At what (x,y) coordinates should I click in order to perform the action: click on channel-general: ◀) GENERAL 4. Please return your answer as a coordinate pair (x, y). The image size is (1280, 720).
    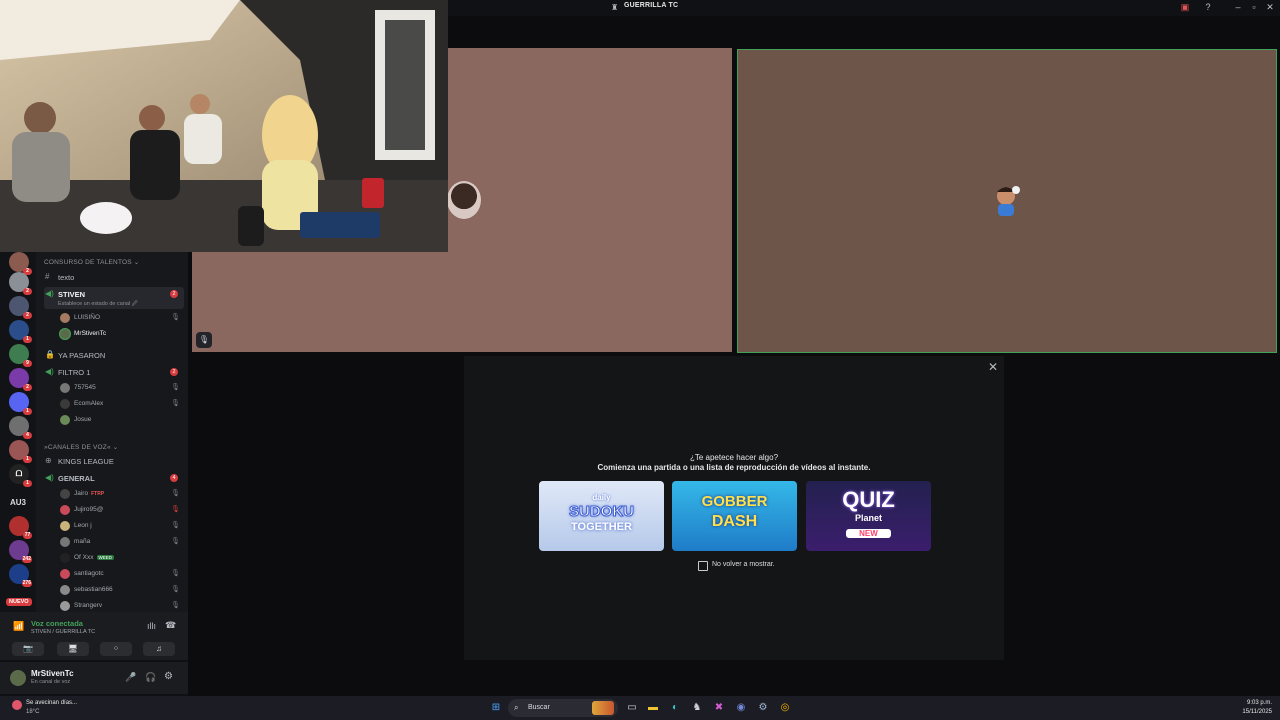
    Looking at the image, I should click on (114, 478).